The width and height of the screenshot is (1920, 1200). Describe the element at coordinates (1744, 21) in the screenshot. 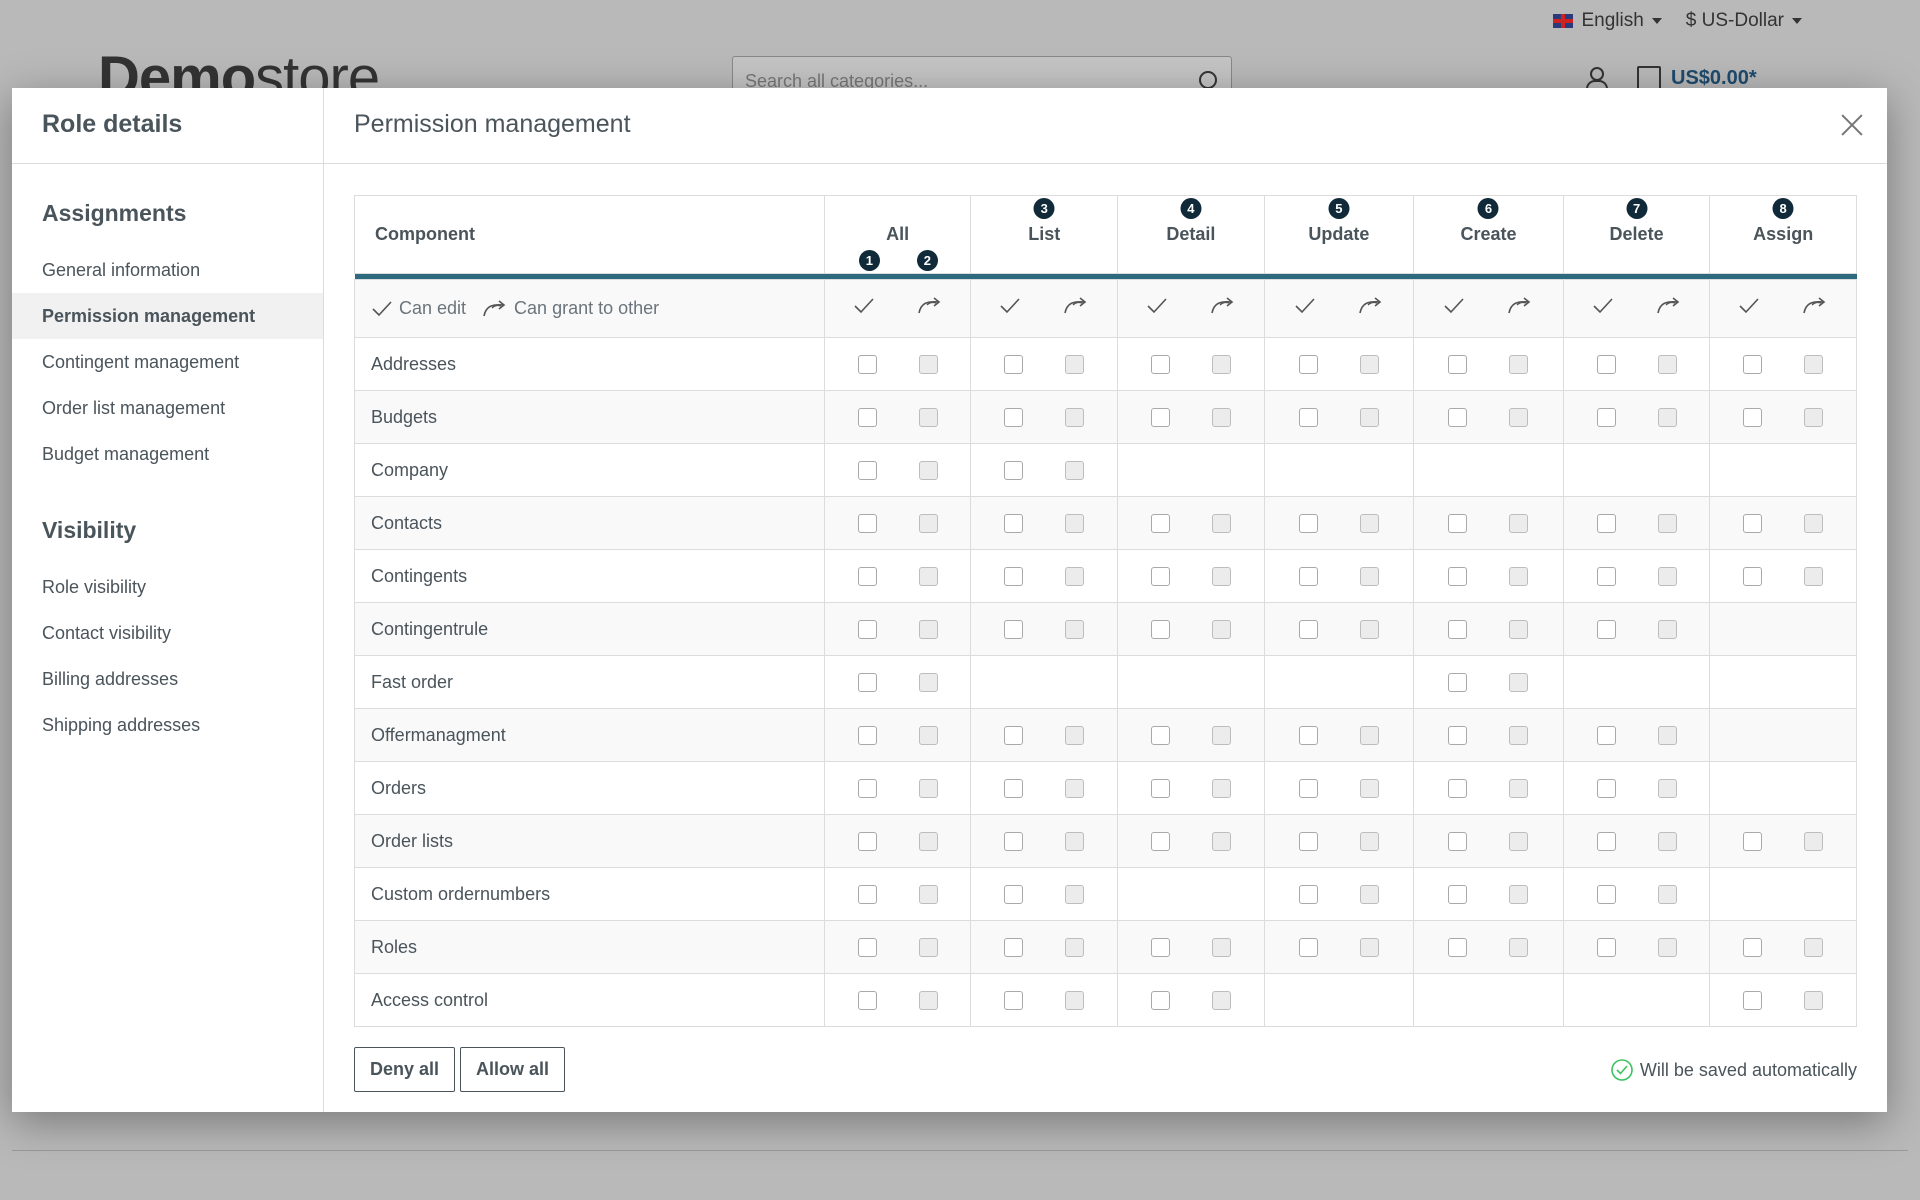

I see `currency-selector: $ US-Dollar` at that location.